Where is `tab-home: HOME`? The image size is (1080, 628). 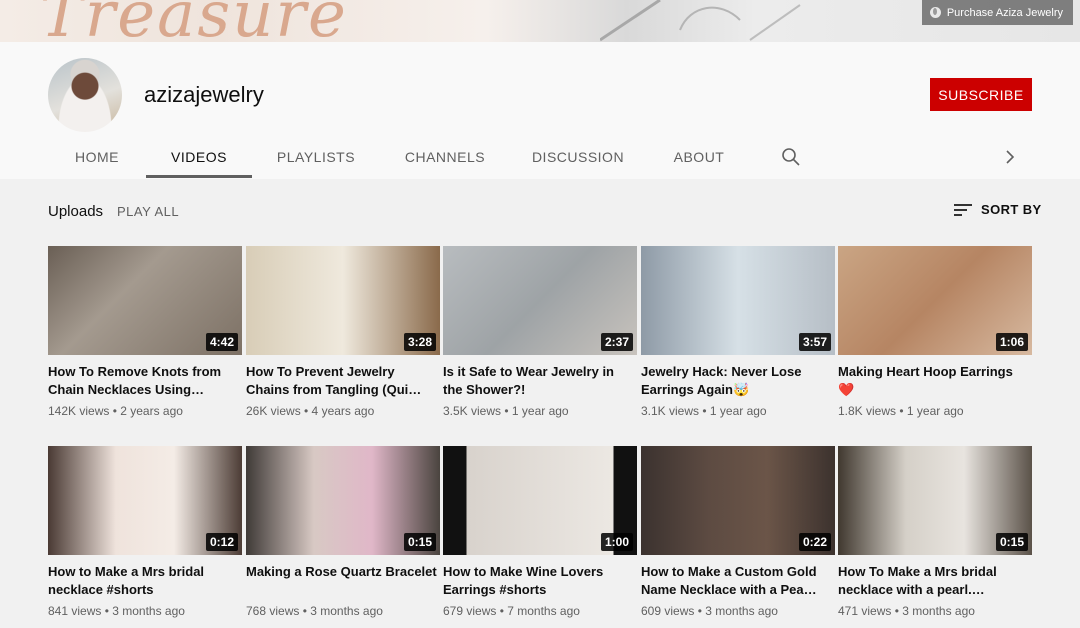
tab-home: HOME is located at coordinates (97, 156).